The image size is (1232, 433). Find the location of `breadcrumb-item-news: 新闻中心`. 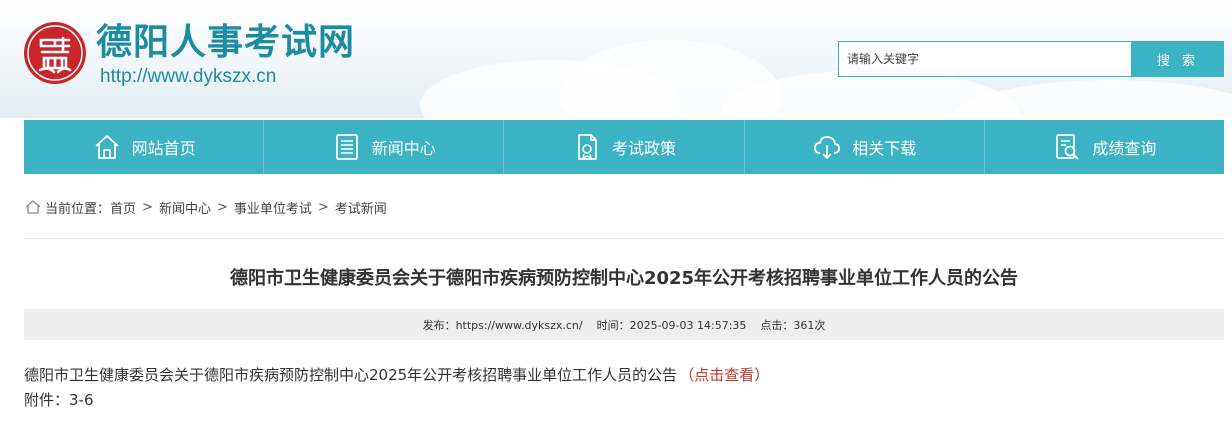

breadcrumb-item-news: 新闻中心 is located at coordinates (185, 207).